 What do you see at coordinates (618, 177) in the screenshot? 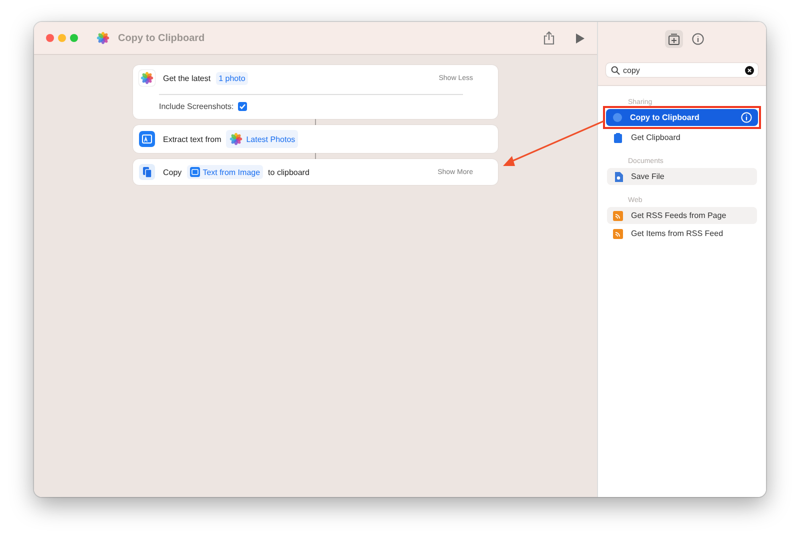
I see `document-icon` at bounding box center [618, 177].